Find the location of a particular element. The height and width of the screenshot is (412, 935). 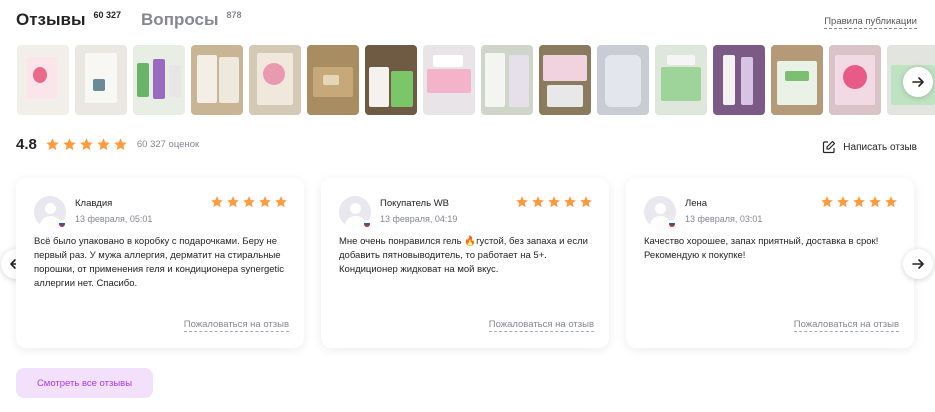

tab-questions-count: 878 is located at coordinates (234, 15).